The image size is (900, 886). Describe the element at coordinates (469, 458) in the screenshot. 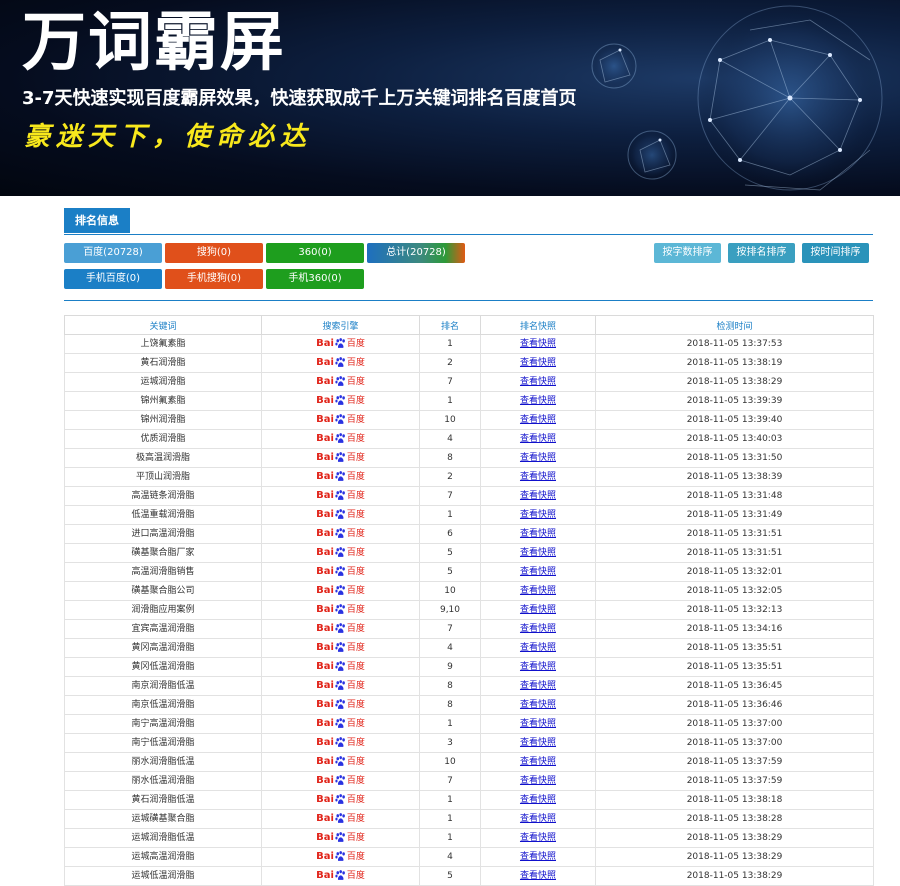

I see `table-row: 极高温润滑脂 Bai 百度 8 查看快照 2018-11-05 13:31:50` at that location.